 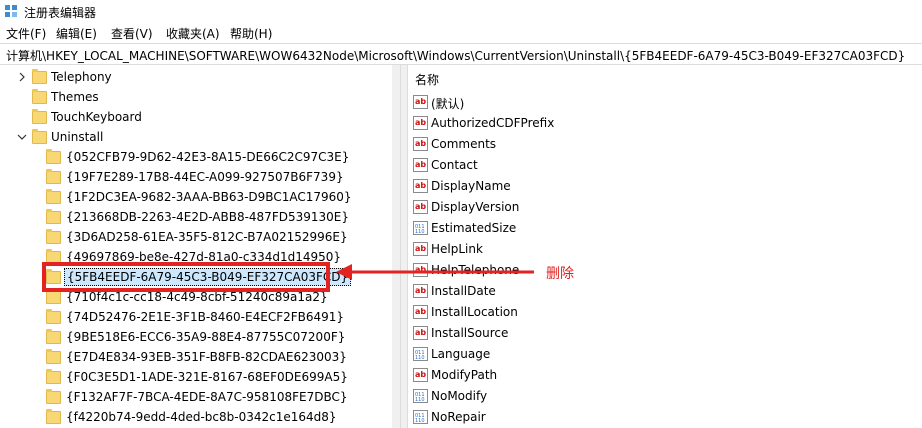 What do you see at coordinates (201, 417) in the screenshot?
I see `tree-item-label: {f4220b74-9edd-4ded-bc8b-0342c1e164d8}` at bounding box center [201, 417].